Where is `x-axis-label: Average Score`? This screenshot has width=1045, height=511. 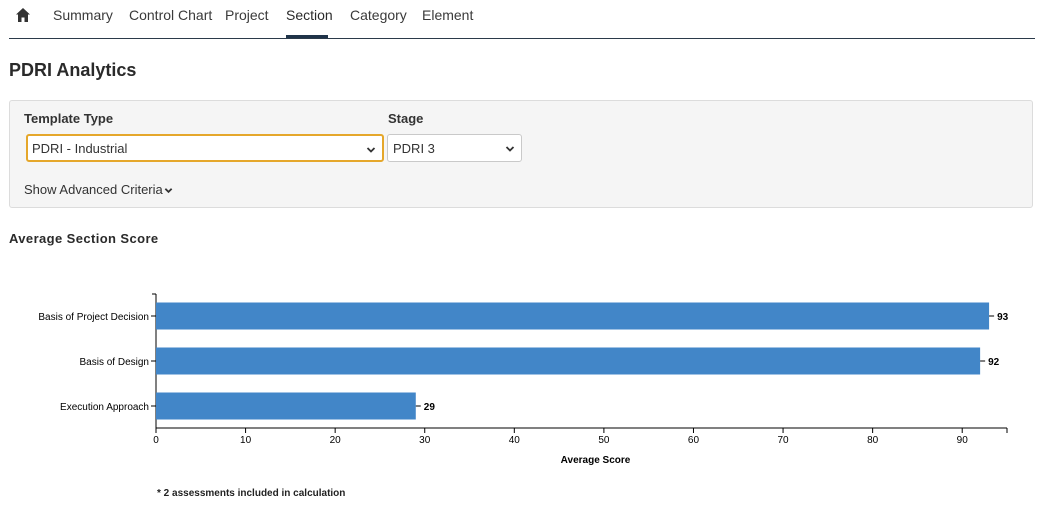 x-axis-label: Average Score is located at coordinates (596, 460).